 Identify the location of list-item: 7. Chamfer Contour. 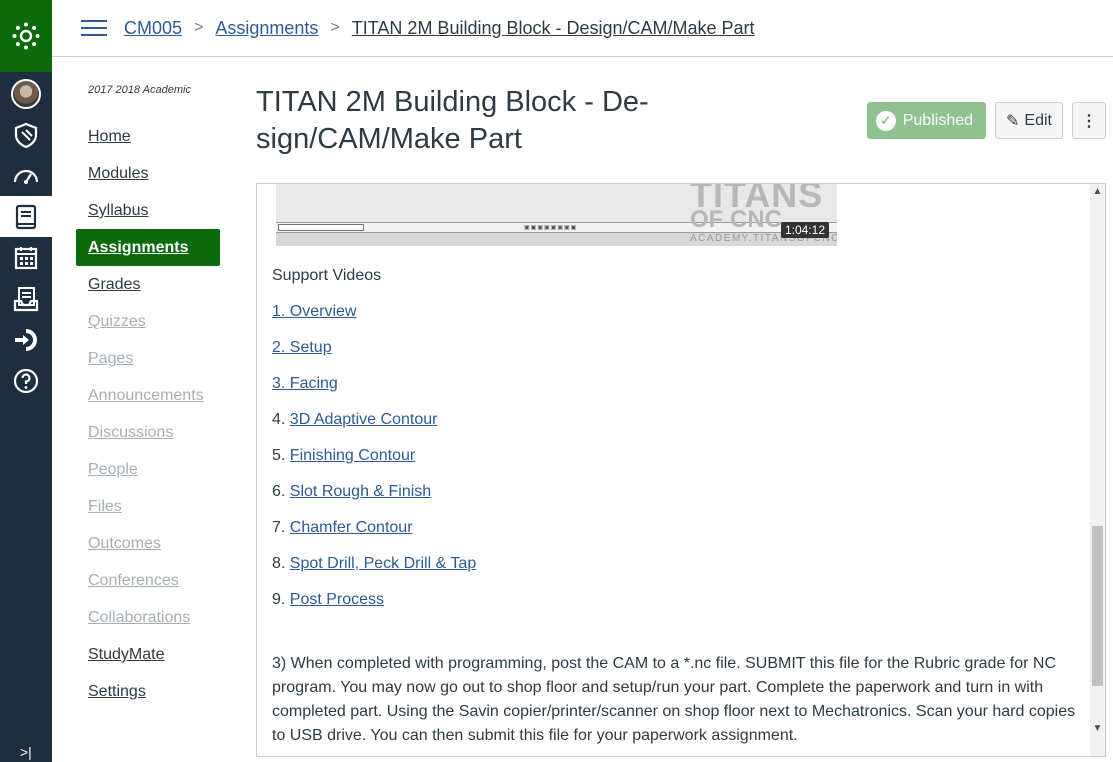
(342, 527).